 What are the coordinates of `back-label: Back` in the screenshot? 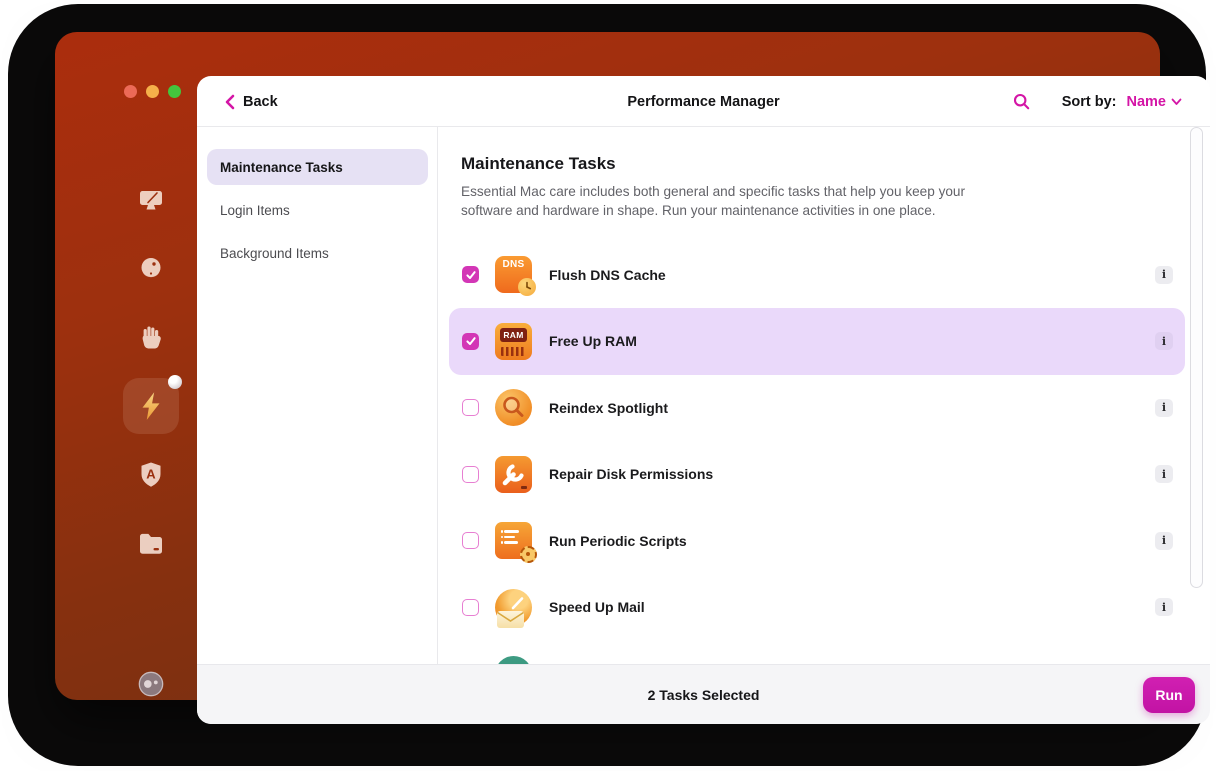 It's located at (260, 101).